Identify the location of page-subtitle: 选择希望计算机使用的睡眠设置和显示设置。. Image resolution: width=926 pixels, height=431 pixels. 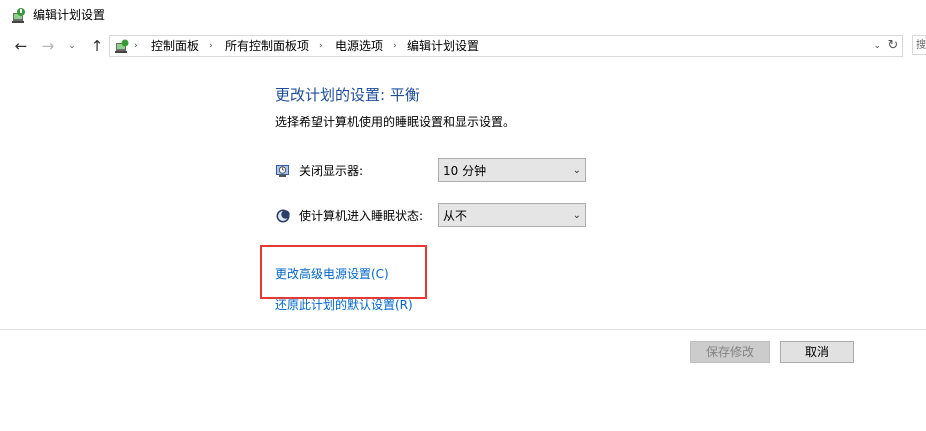
(395, 122).